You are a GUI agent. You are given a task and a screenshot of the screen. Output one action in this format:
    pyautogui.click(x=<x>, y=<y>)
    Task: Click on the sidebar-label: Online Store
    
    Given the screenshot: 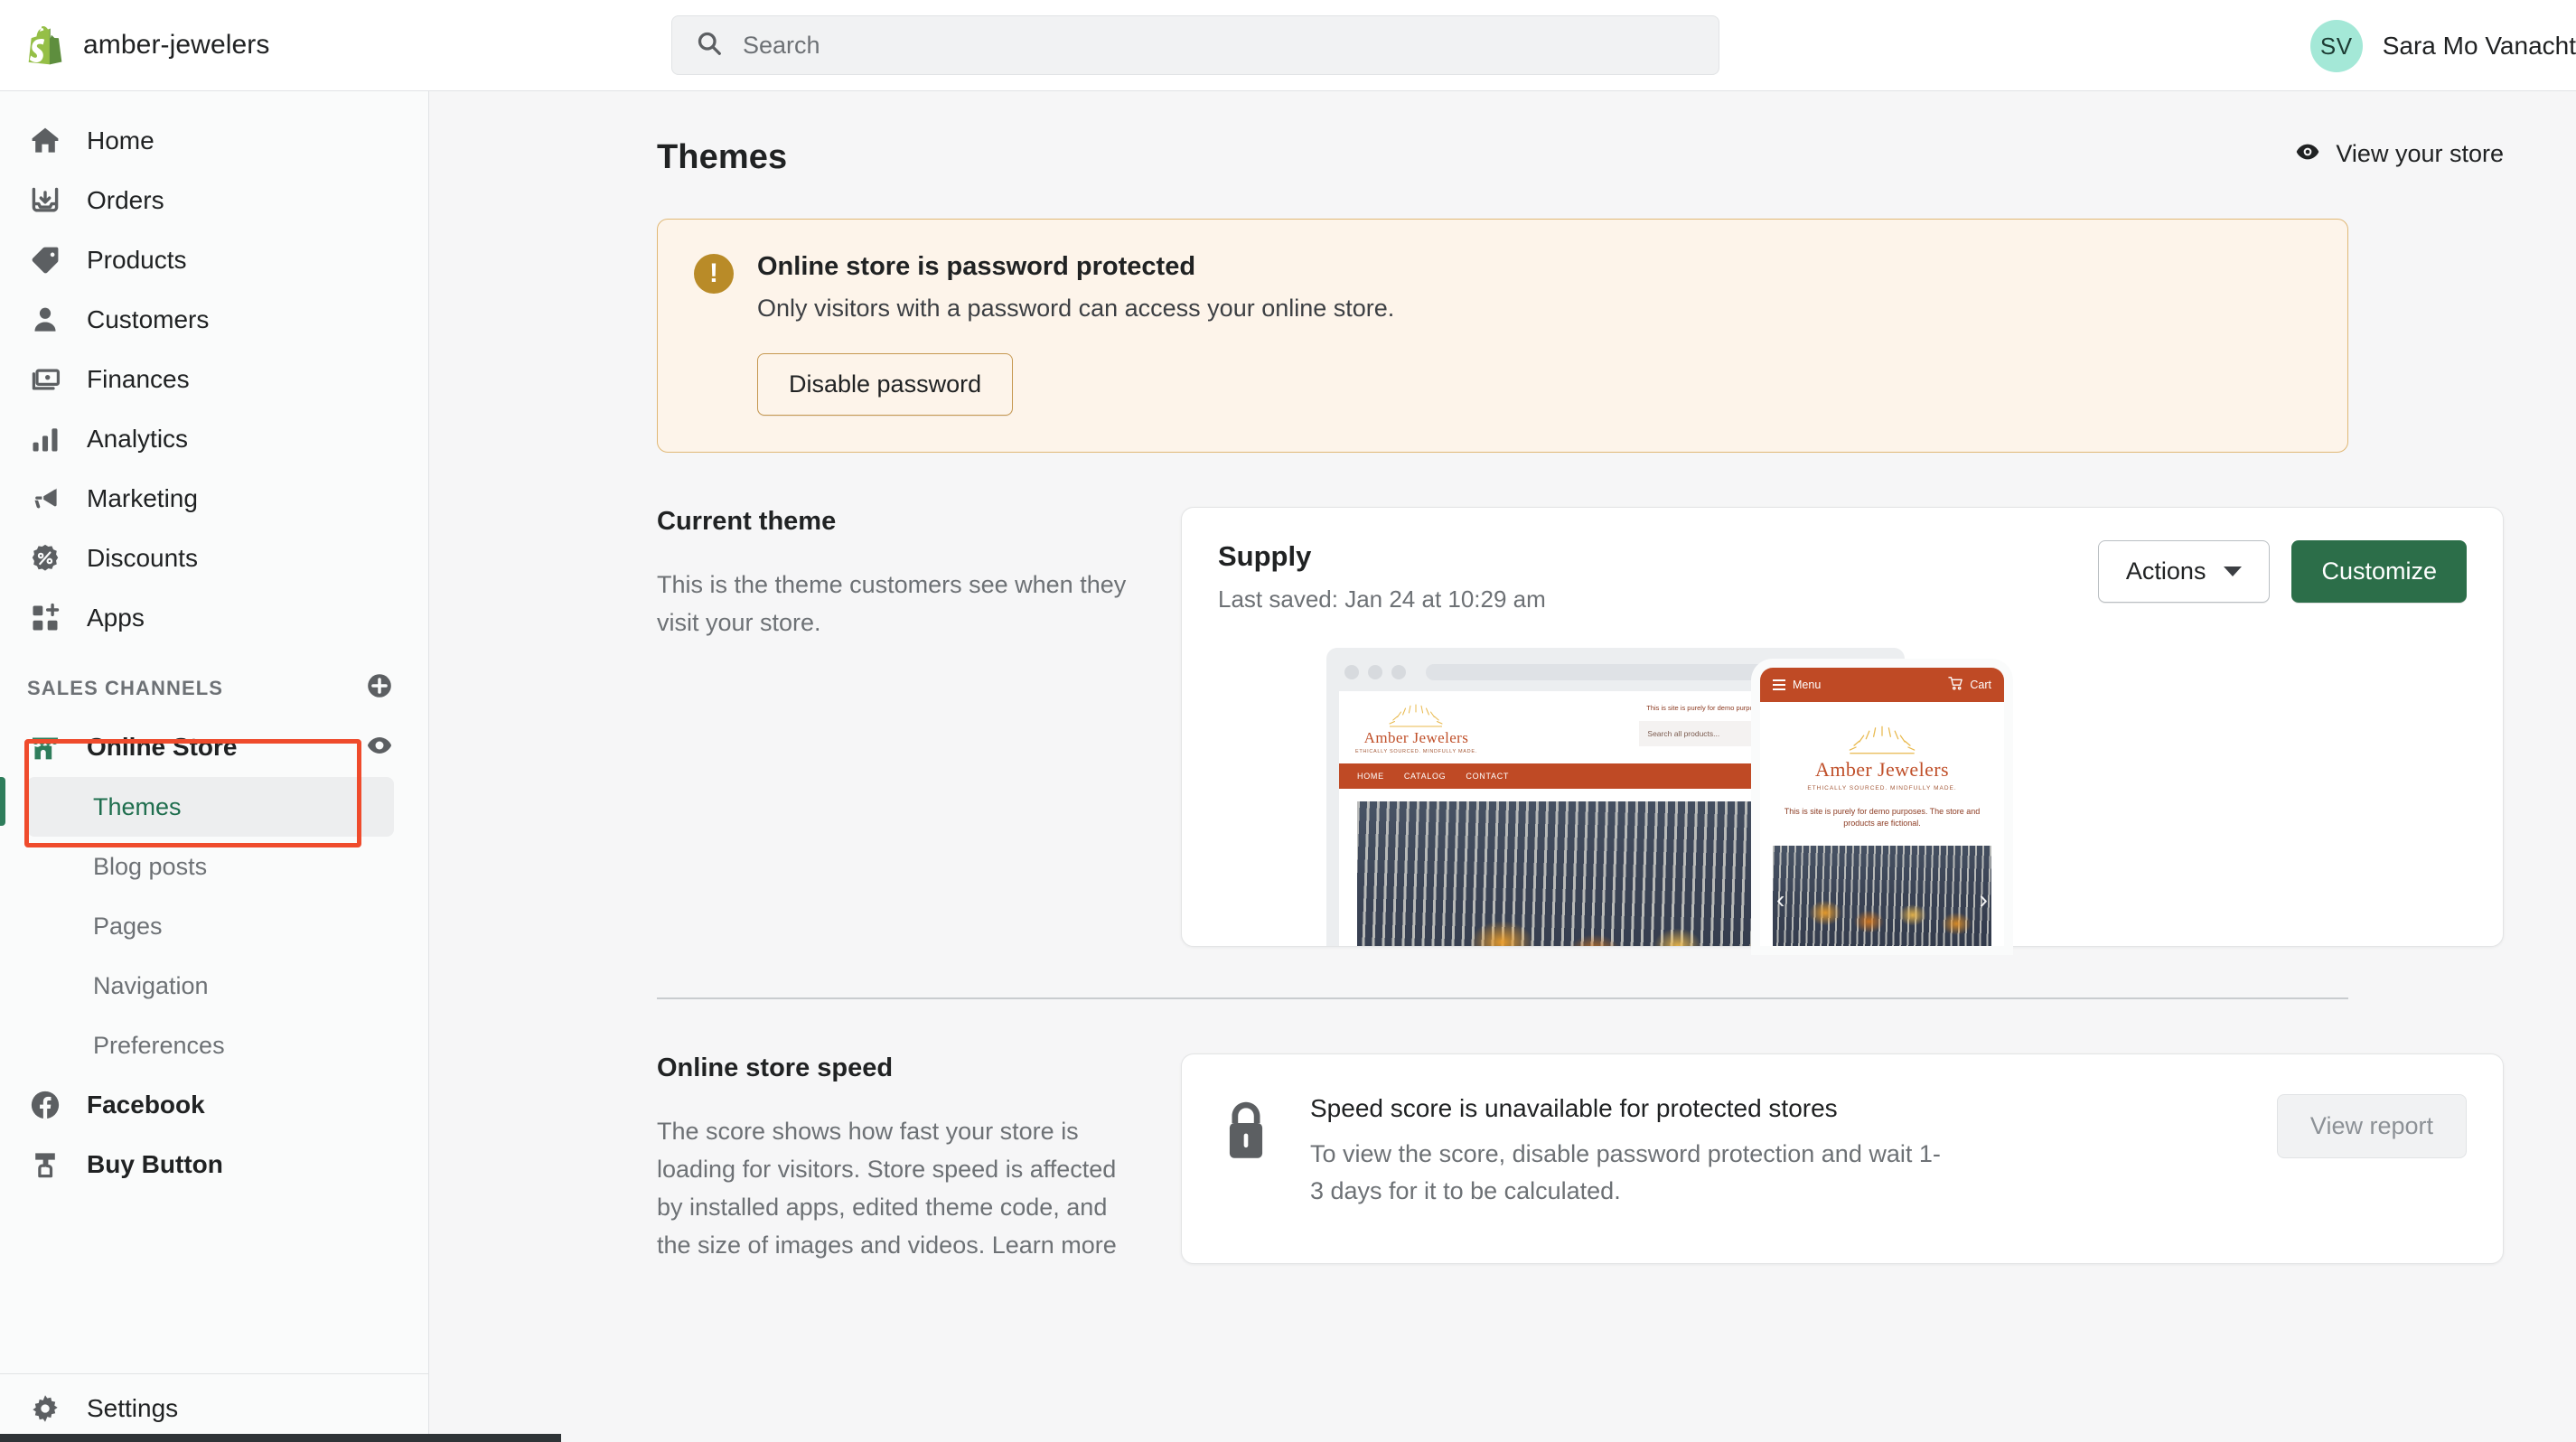 What is the action you would take?
    pyautogui.click(x=162, y=747)
    